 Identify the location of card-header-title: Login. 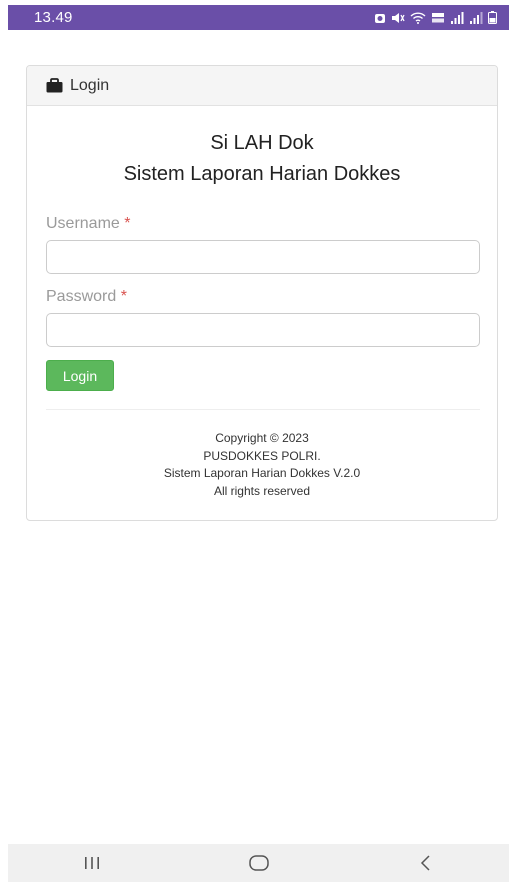
(90, 85).